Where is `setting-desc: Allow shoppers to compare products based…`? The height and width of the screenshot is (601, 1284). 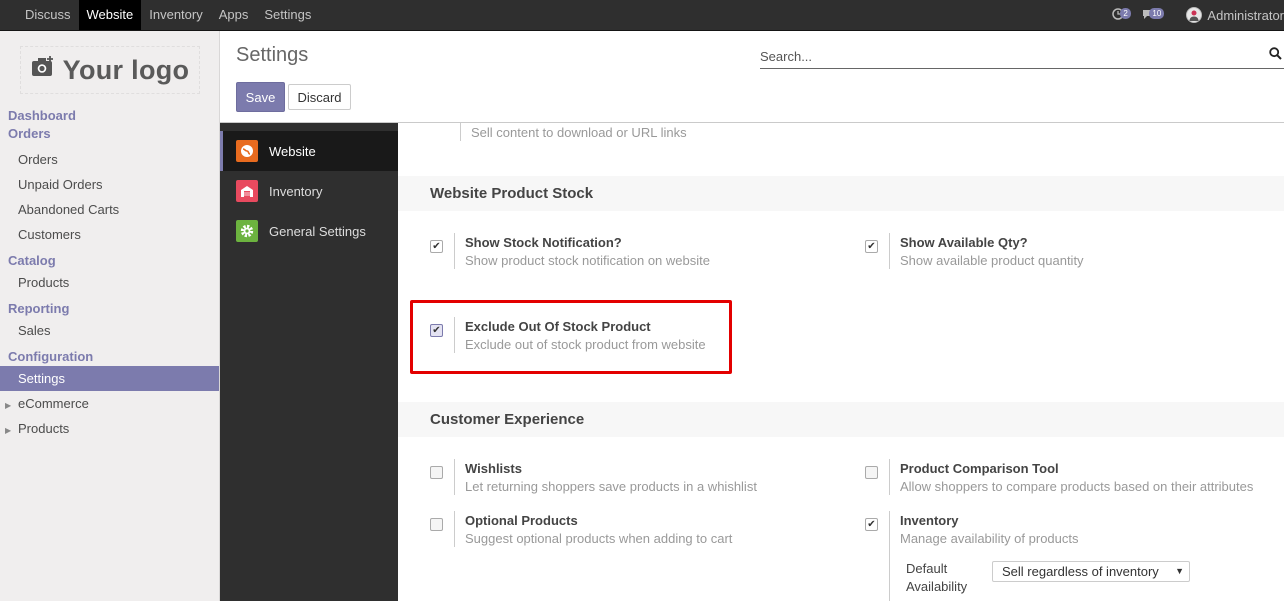
setting-desc: Allow shoppers to compare products based… is located at coordinates (1077, 486).